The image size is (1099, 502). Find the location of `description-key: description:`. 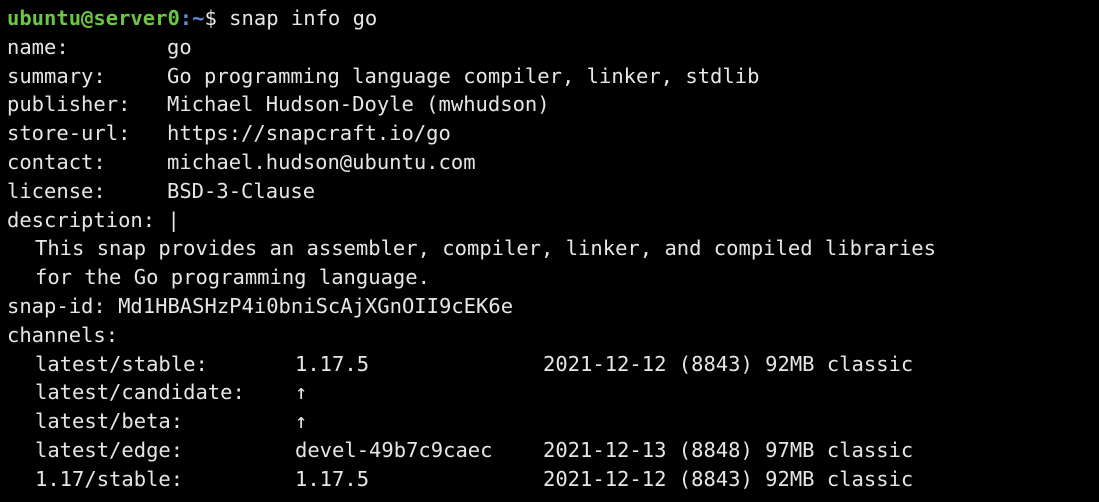

description-key: description: is located at coordinates (81, 219).